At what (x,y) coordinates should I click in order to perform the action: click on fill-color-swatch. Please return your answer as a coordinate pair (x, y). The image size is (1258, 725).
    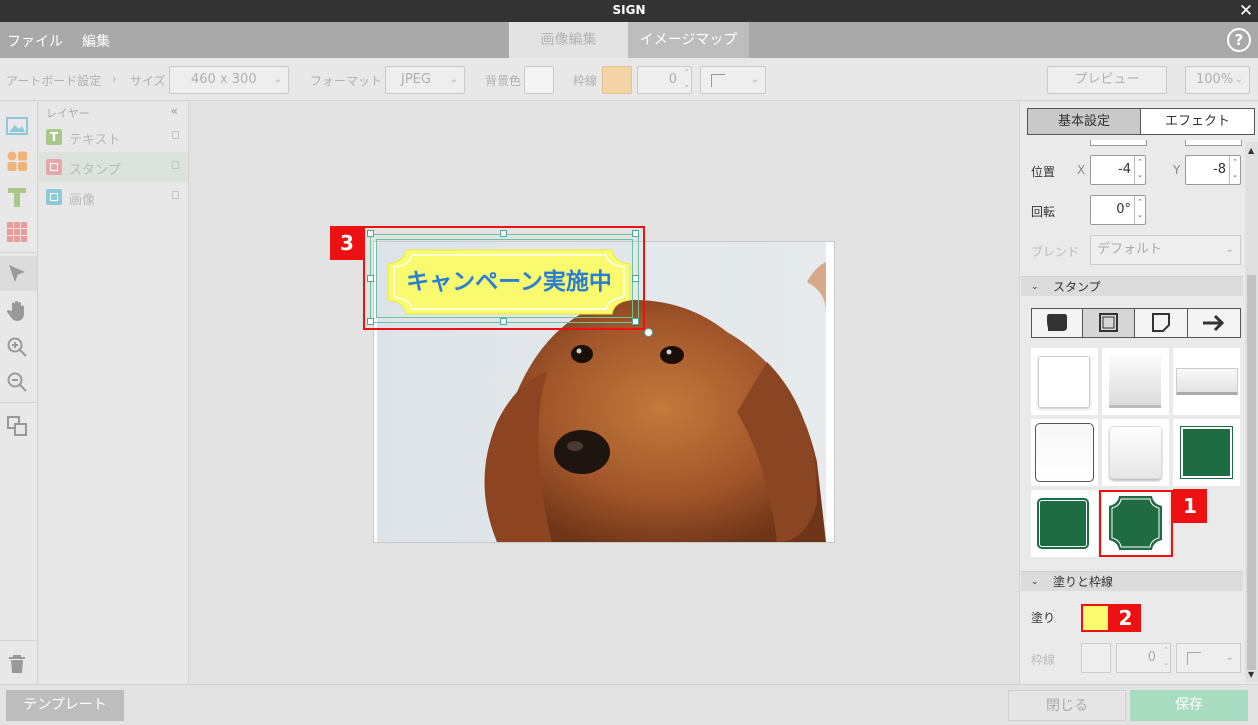
    Looking at the image, I should click on (1095, 618).